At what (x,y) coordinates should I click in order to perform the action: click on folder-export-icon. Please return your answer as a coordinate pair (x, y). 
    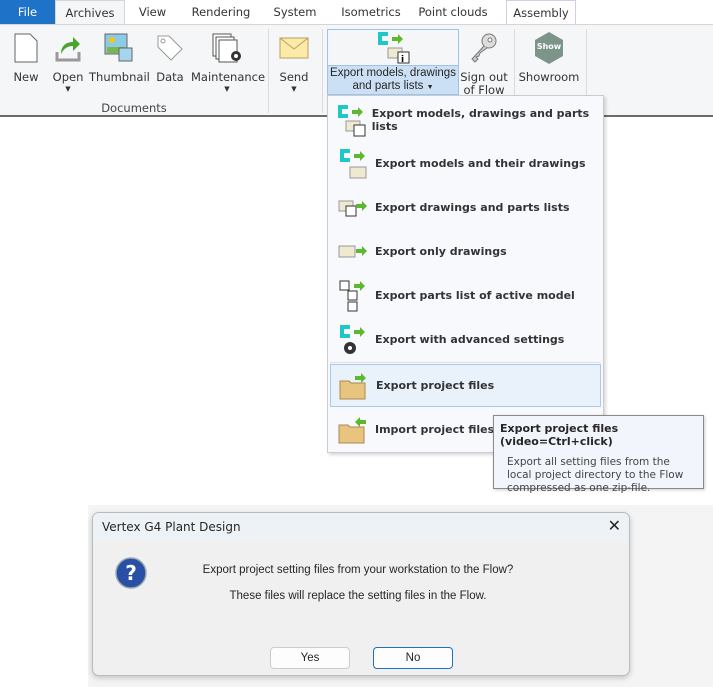
    Looking at the image, I should click on (353, 386).